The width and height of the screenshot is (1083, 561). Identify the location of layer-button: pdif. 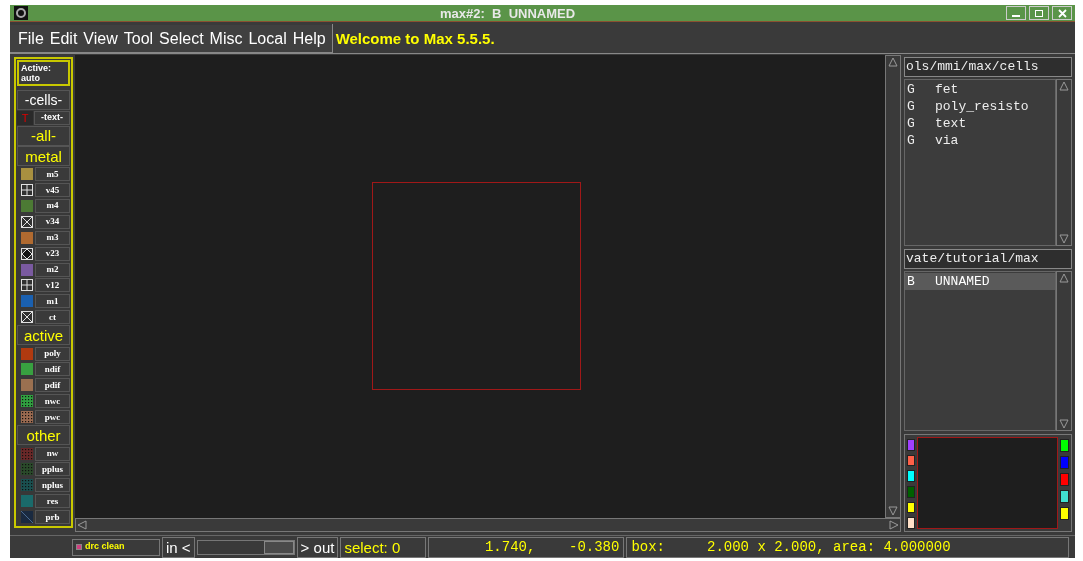
(52, 385).